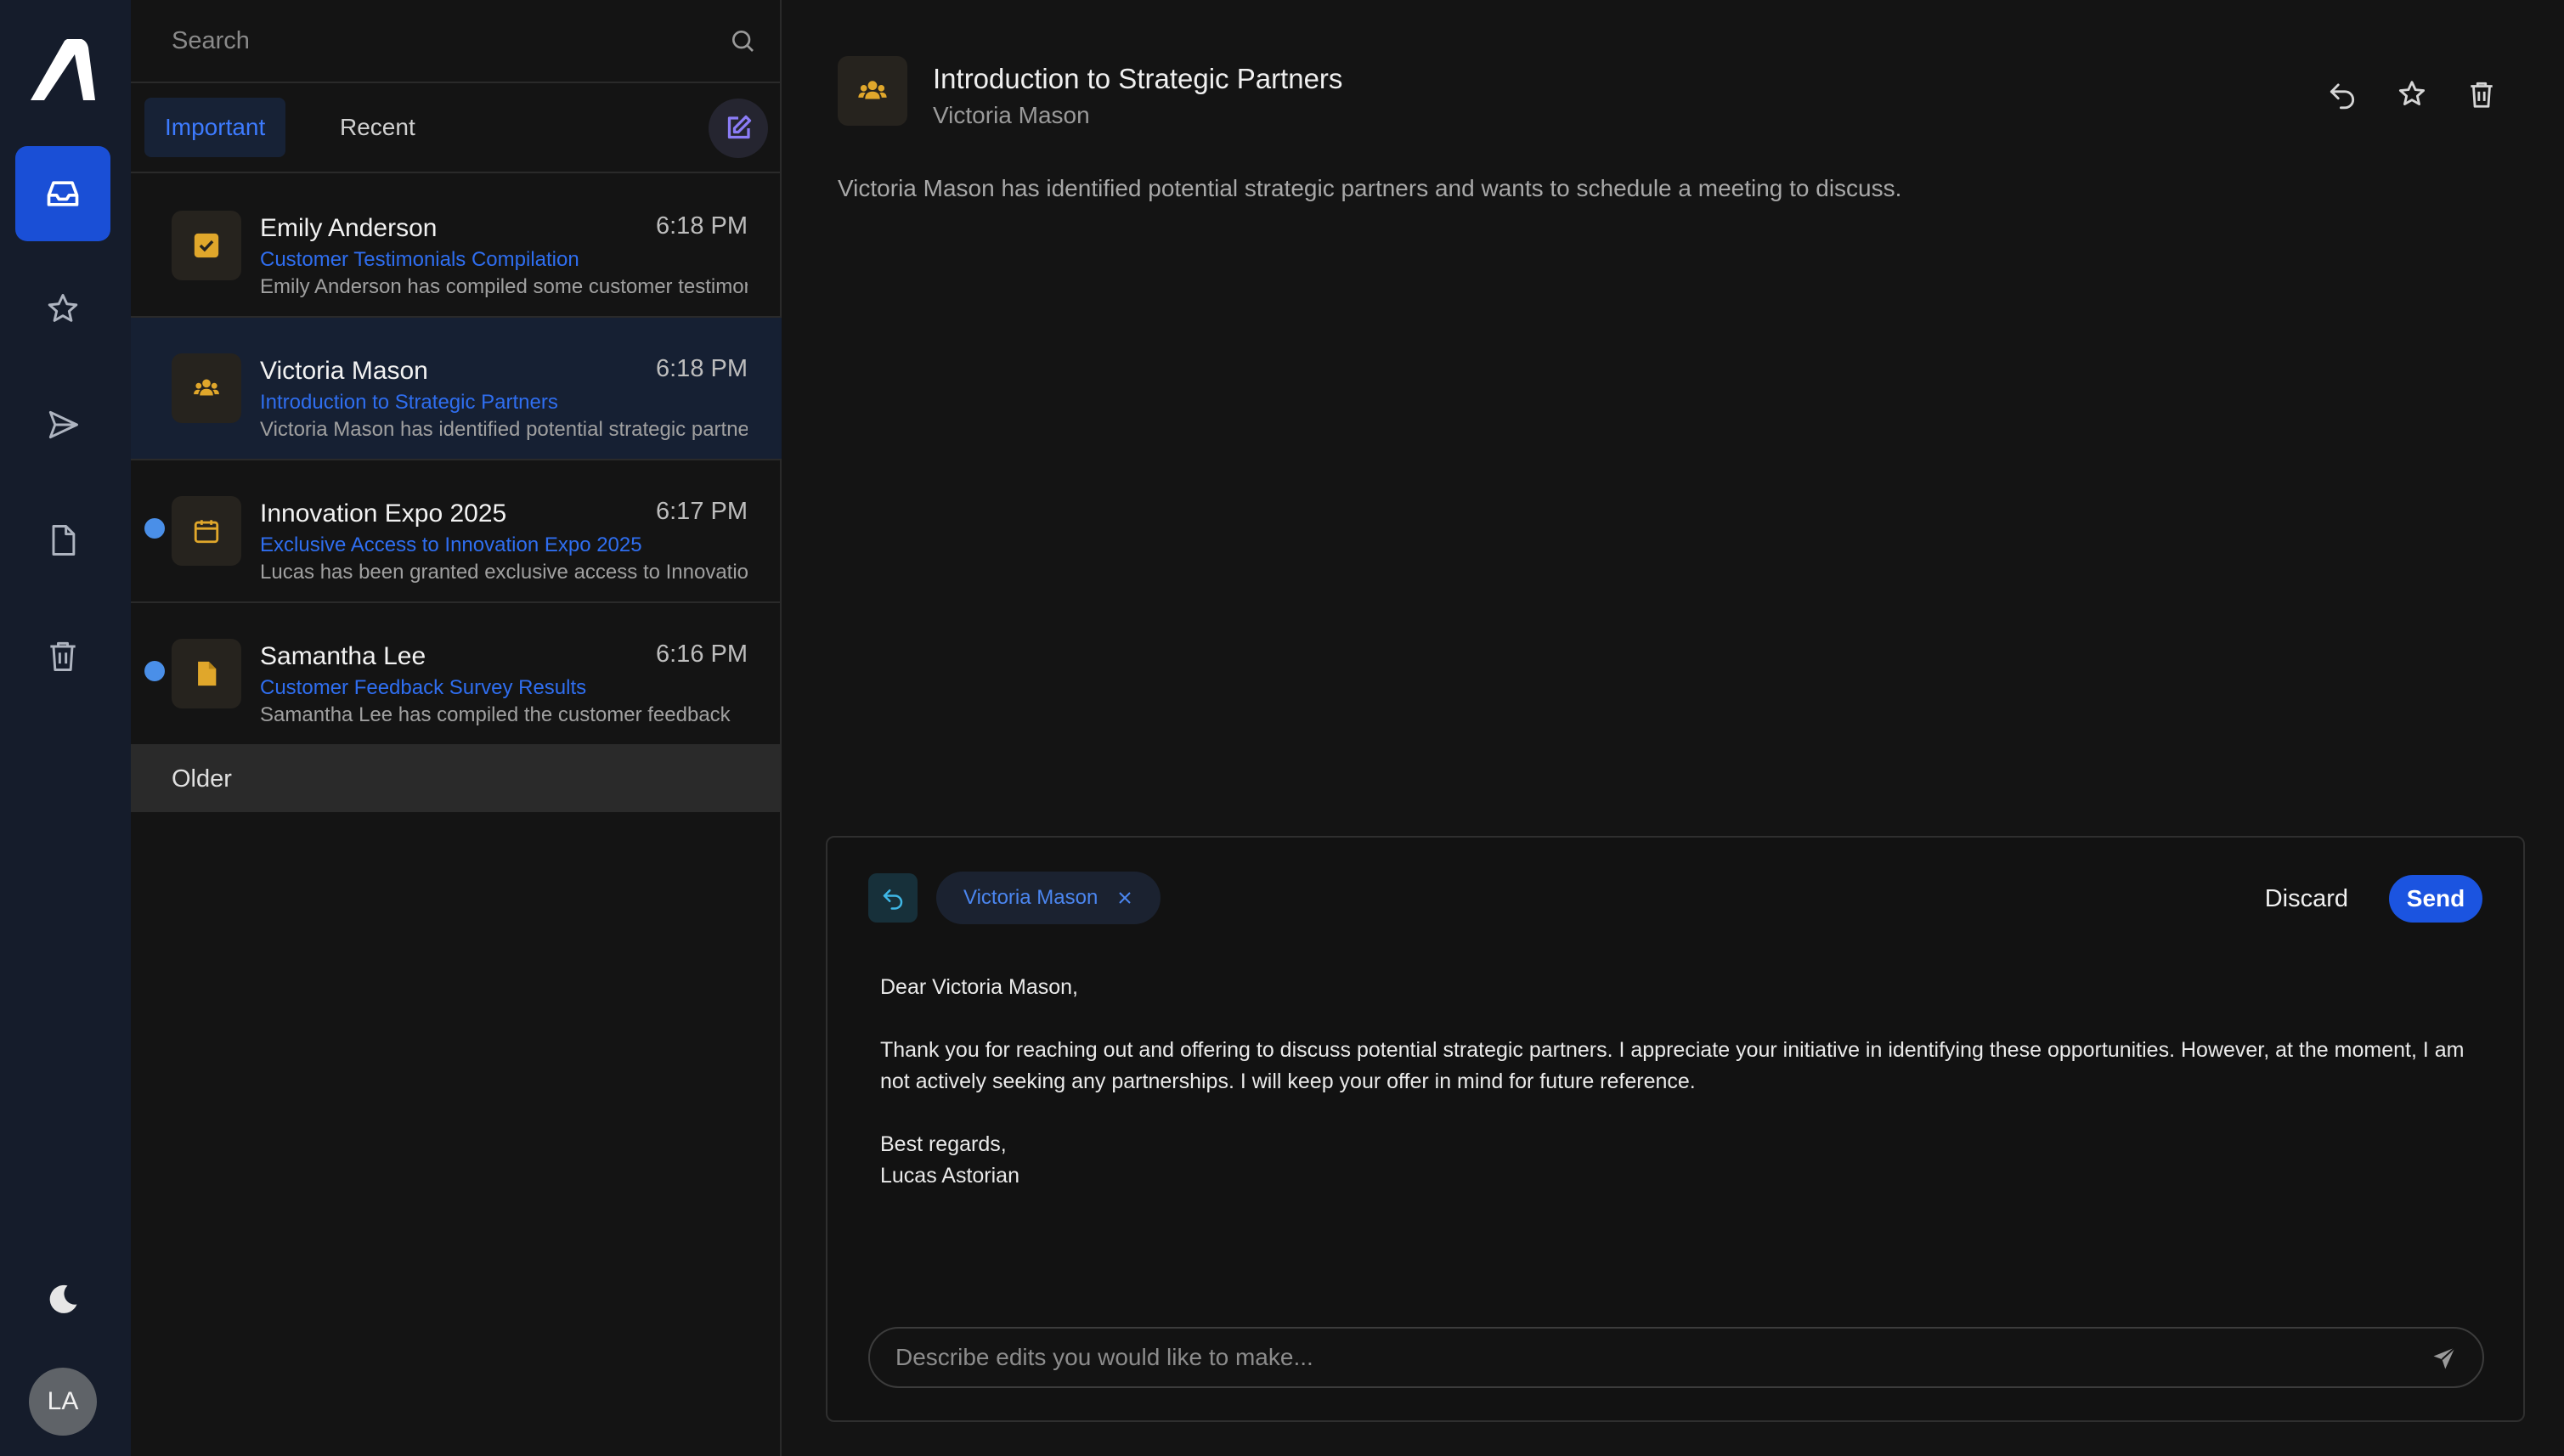 This screenshot has width=2564, height=1456. What do you see at coordinates (206, 673) in the screenshot?
I see `file-icon` at bounding box center [206, 673].